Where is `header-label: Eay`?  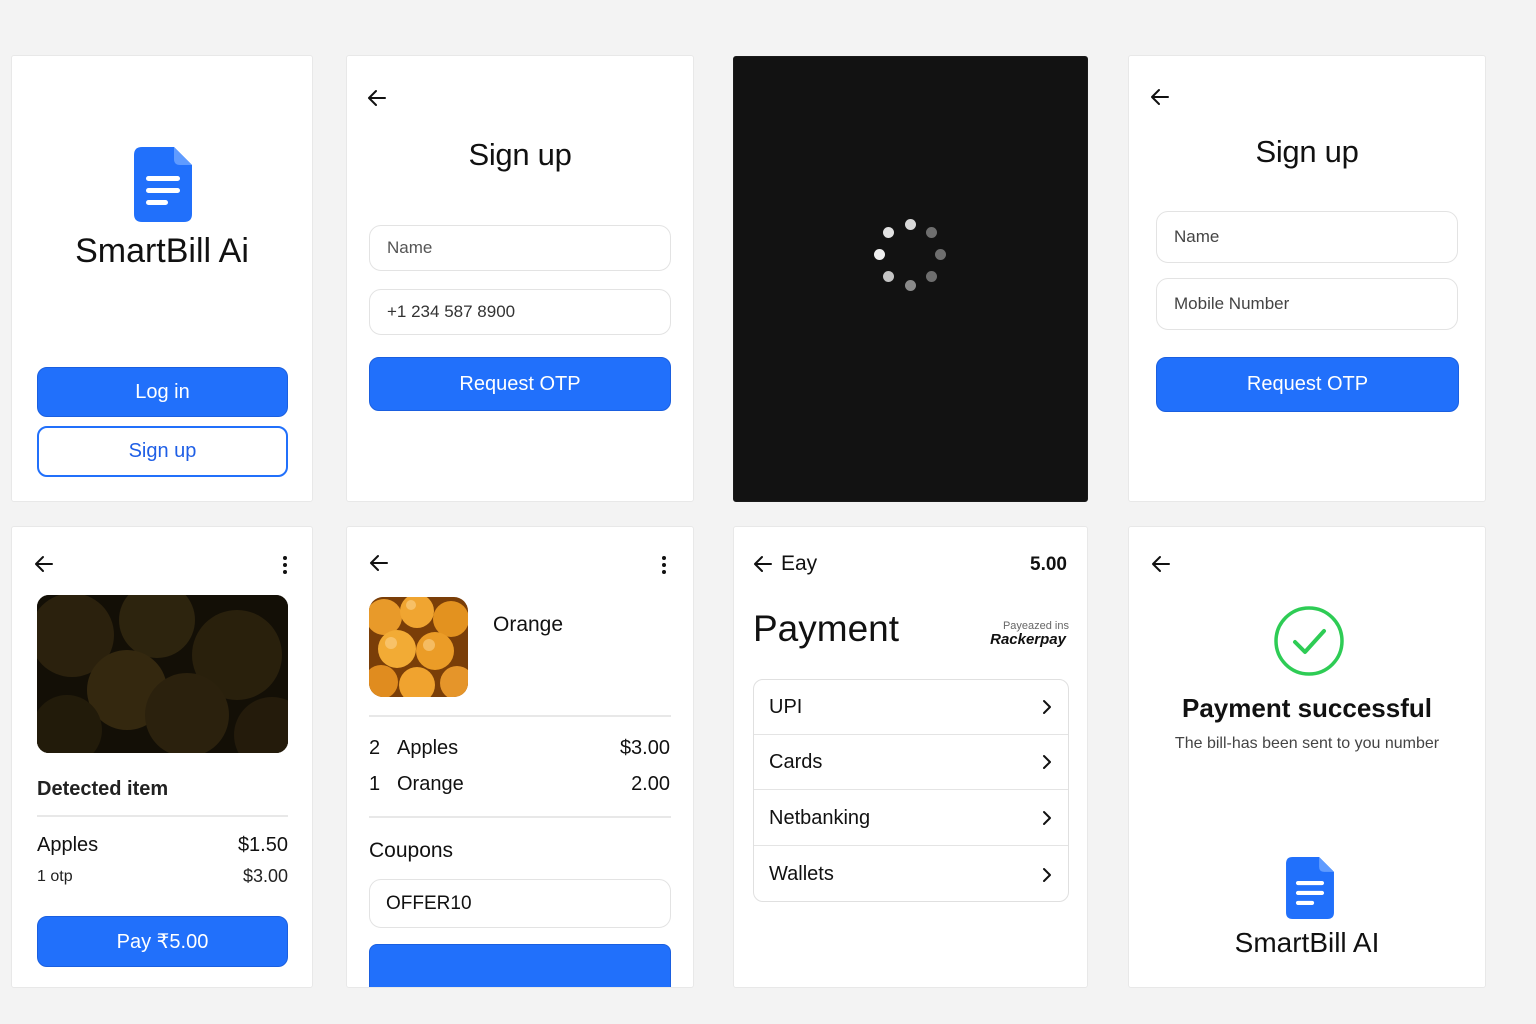
header-label: Eay is located at coordinates (799, 563).